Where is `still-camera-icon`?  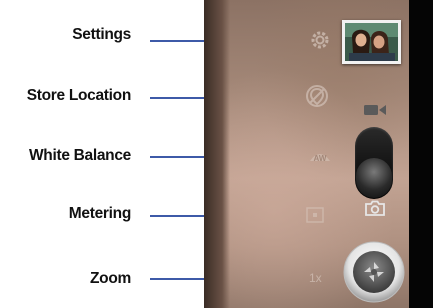
still-camera-icon is located at coordinates (375, 211).